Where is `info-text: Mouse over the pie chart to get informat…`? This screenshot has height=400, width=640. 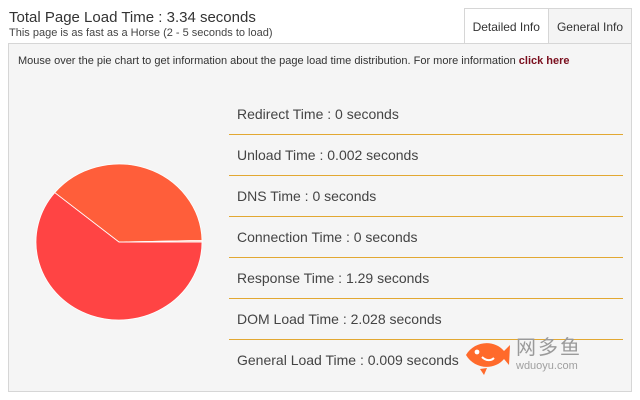
info-text: Mouse over the pie chart to get informat… is located at coordinates (268, 61).